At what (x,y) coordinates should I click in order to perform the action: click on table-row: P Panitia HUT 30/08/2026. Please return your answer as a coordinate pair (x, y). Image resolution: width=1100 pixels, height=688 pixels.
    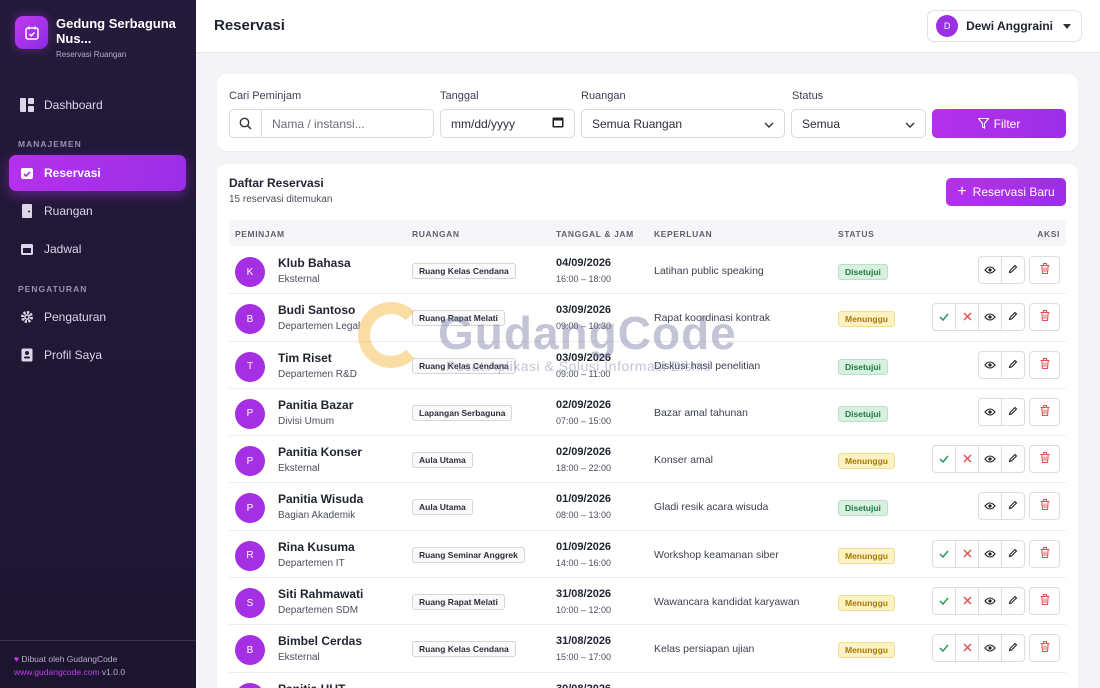
    Looking at the image, I should click on (647, 680).